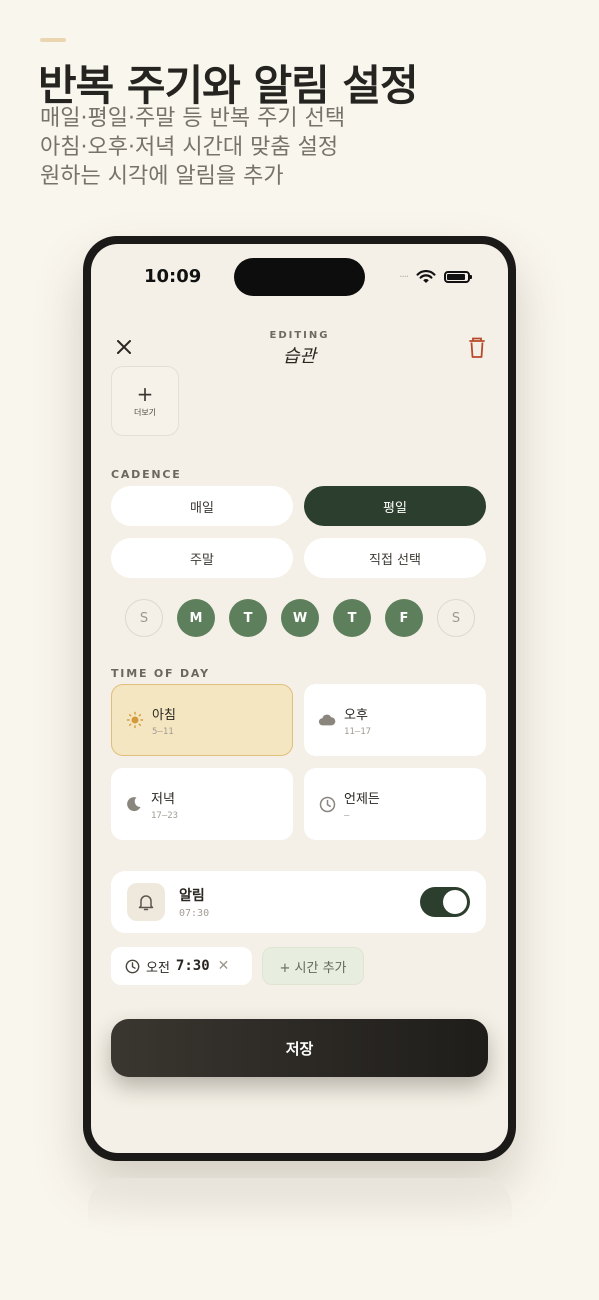 The width and height of the screenshot is (599, 1300). I want to click on alarm-toggle, so click(445, 902).